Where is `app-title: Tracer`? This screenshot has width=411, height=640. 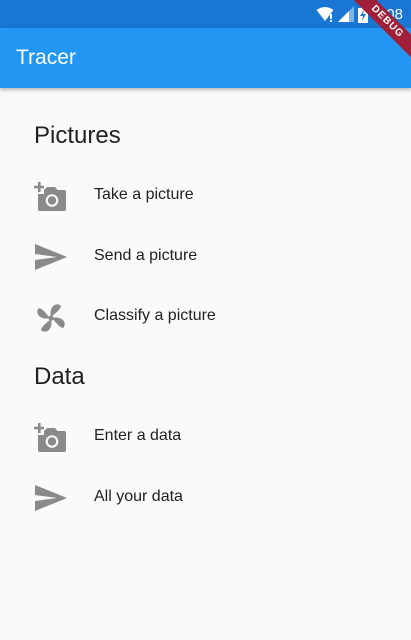
app-title: Tracer is located at coordinates (46, 57).